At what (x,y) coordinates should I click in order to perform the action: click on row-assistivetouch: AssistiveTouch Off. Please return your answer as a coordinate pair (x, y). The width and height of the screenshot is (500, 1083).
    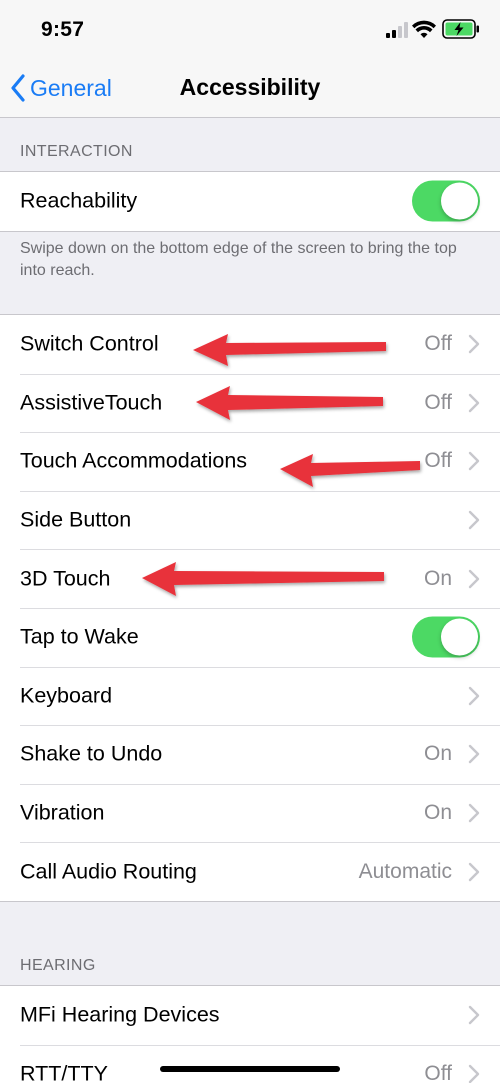
    Looking at the image, I should click on (250, 403).